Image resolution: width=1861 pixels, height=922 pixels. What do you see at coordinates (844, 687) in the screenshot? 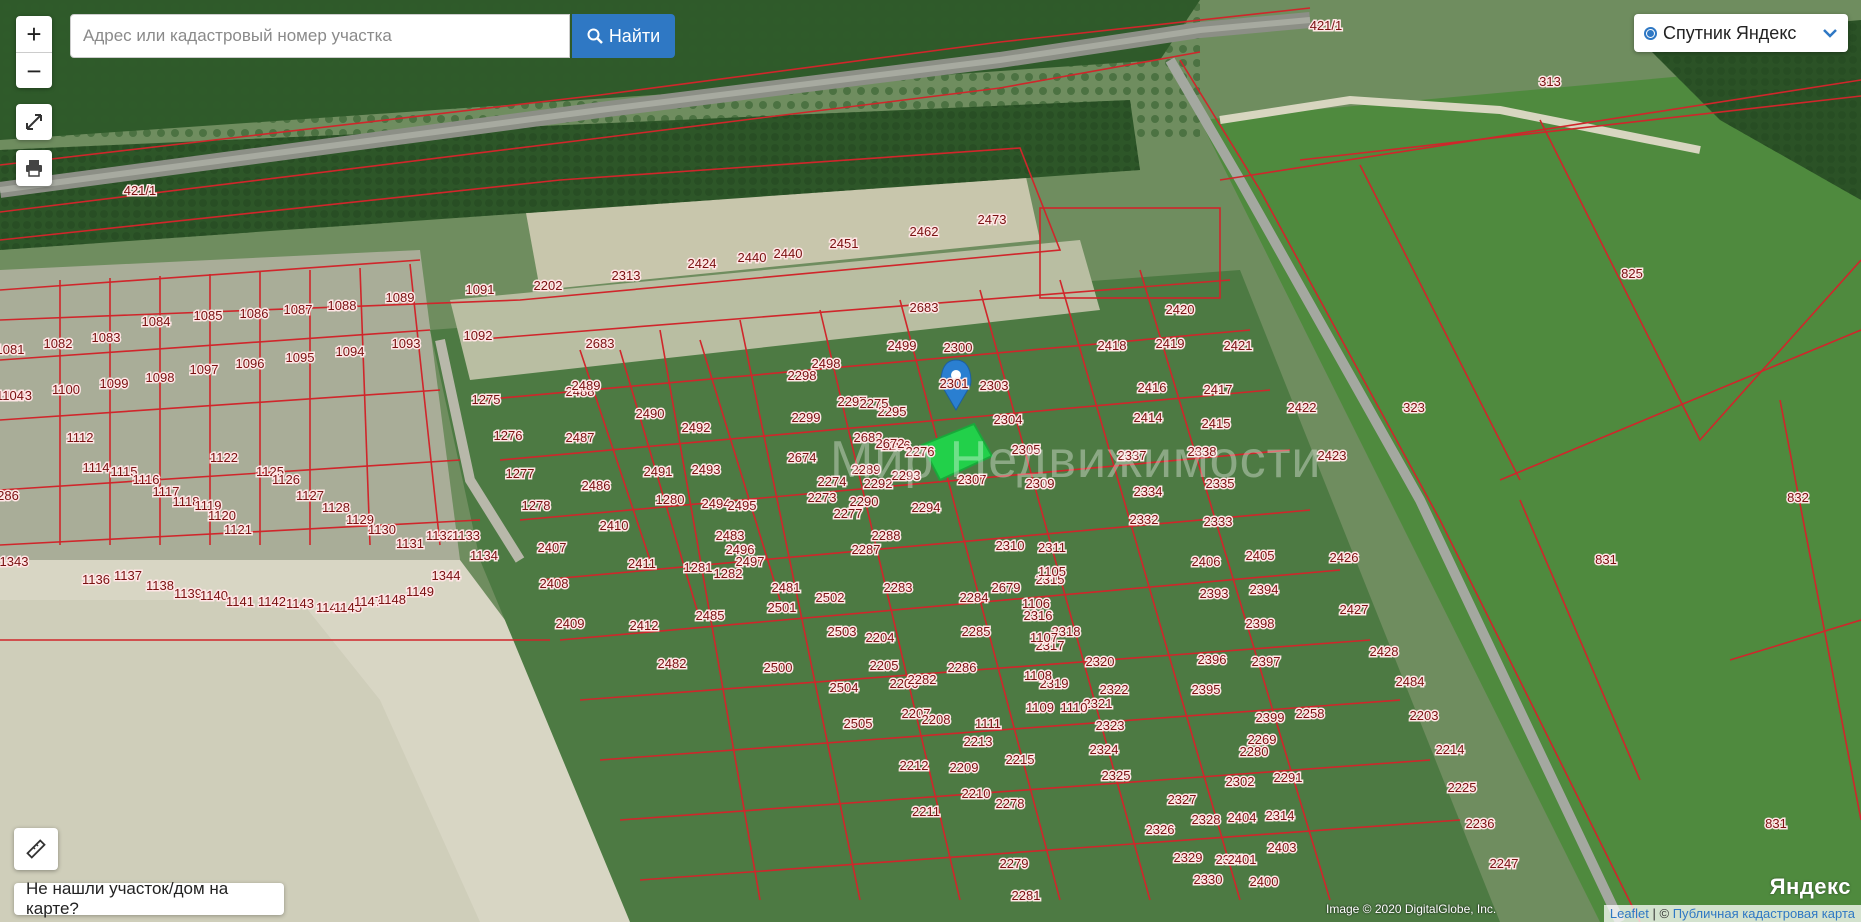
I see `parcel-label: 2504` at bounding box center [844, 687].